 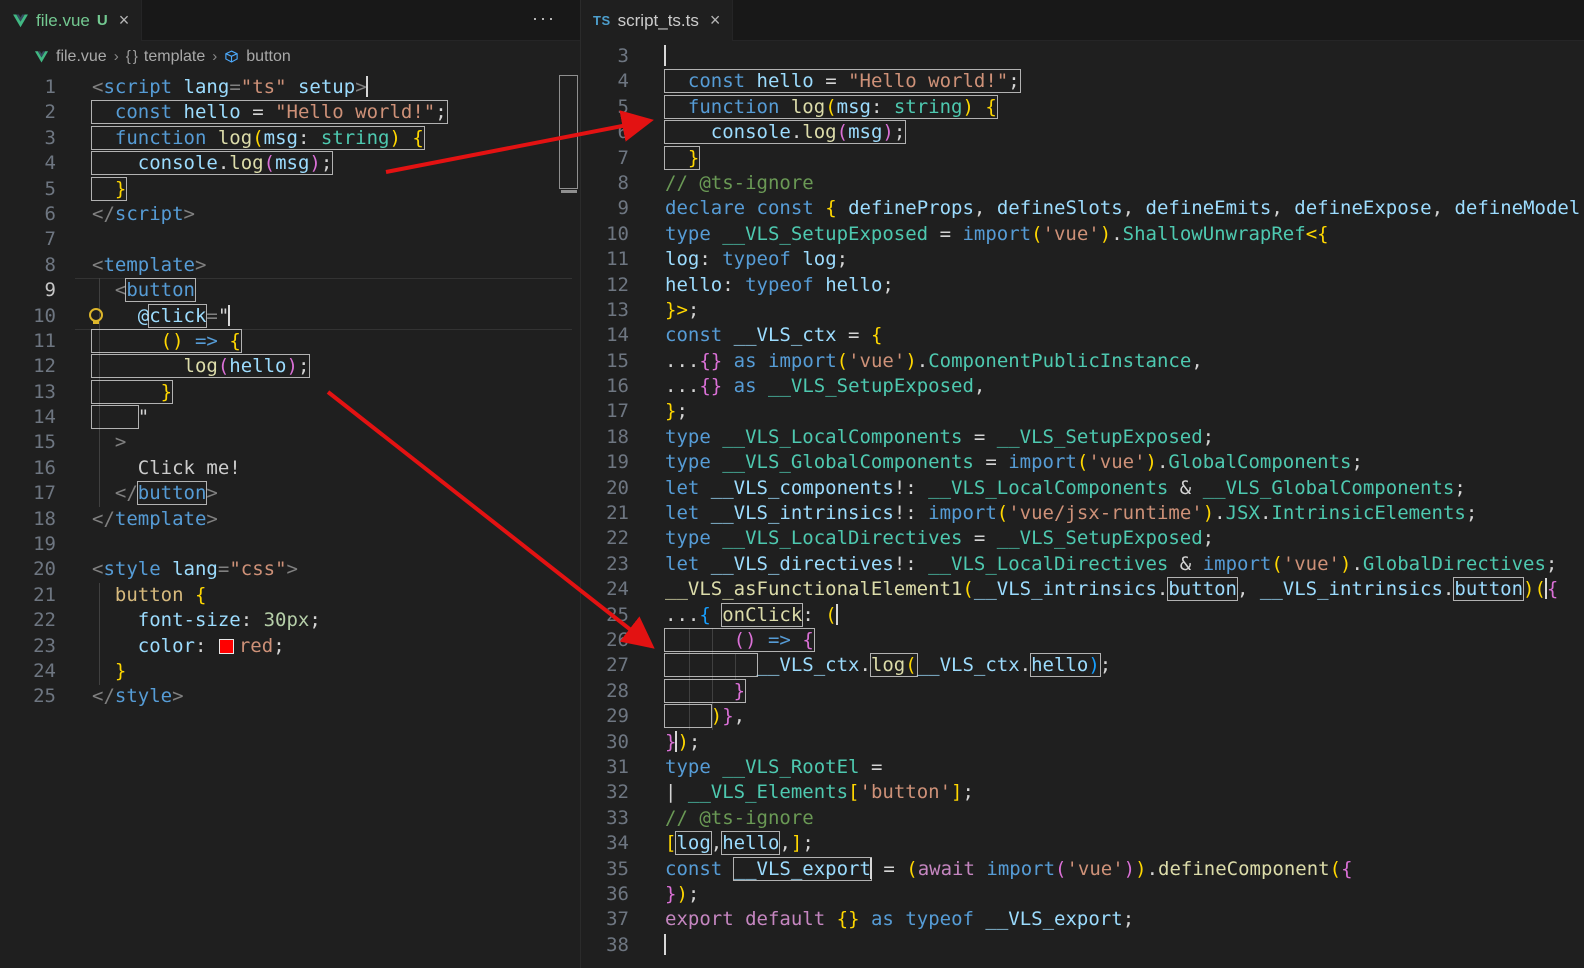 What do you see at coordinates (1082, 818) in the screenshot?
I see `code-line: 33 // @ts-ignore` at bounding box center [1082, 818].